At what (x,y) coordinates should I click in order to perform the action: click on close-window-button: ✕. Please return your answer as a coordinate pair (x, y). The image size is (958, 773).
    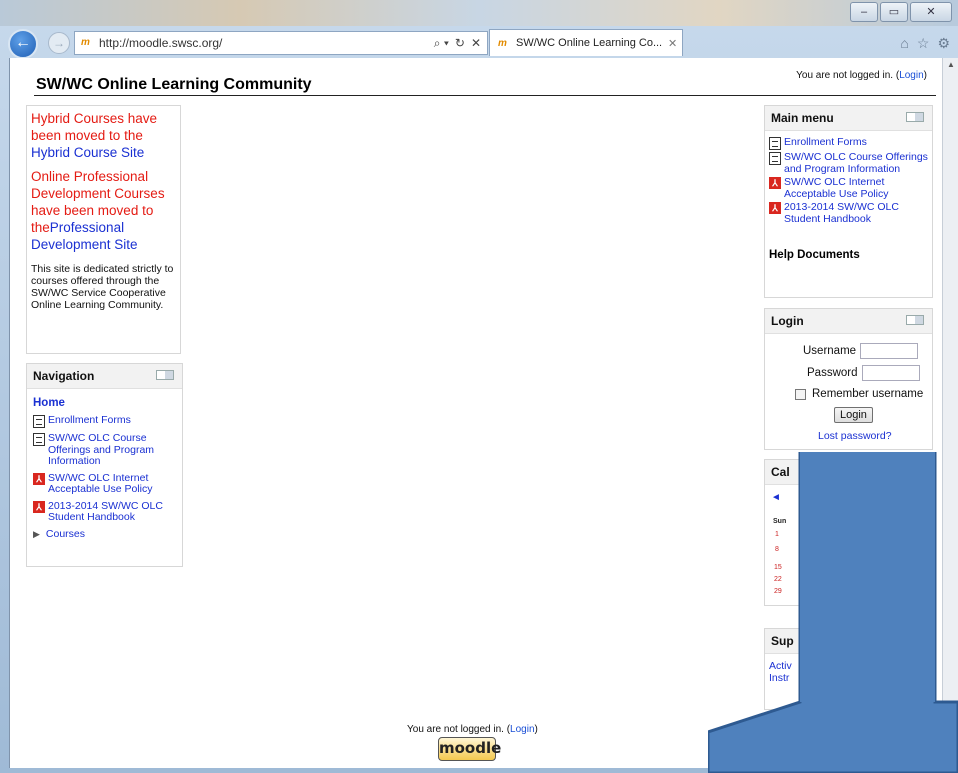
    Looking at the image, I should click on (931, 12).